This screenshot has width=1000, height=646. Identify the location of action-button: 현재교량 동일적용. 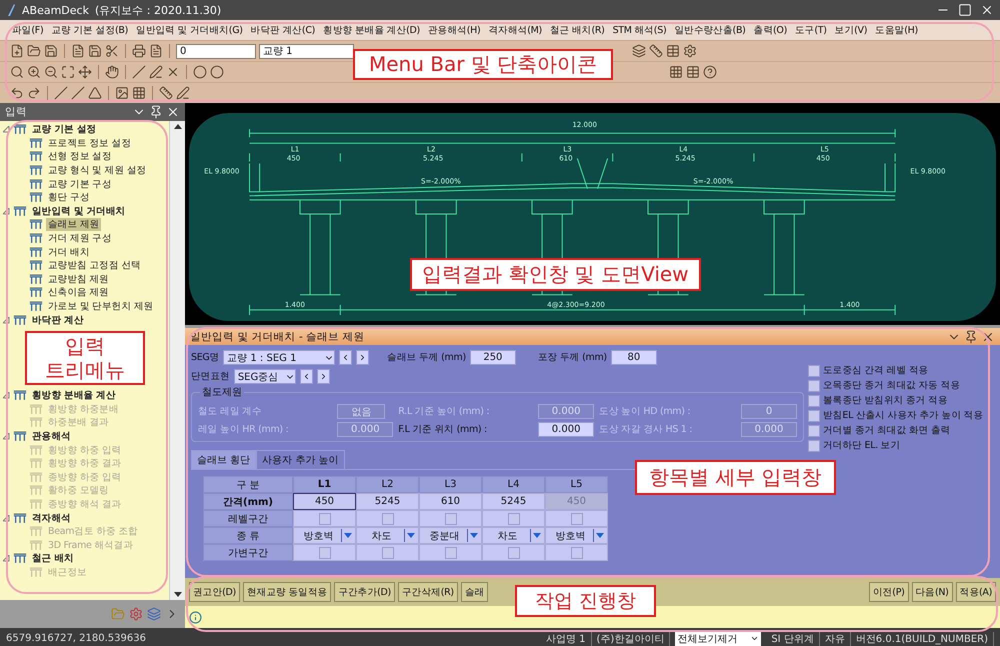
(287, 592).